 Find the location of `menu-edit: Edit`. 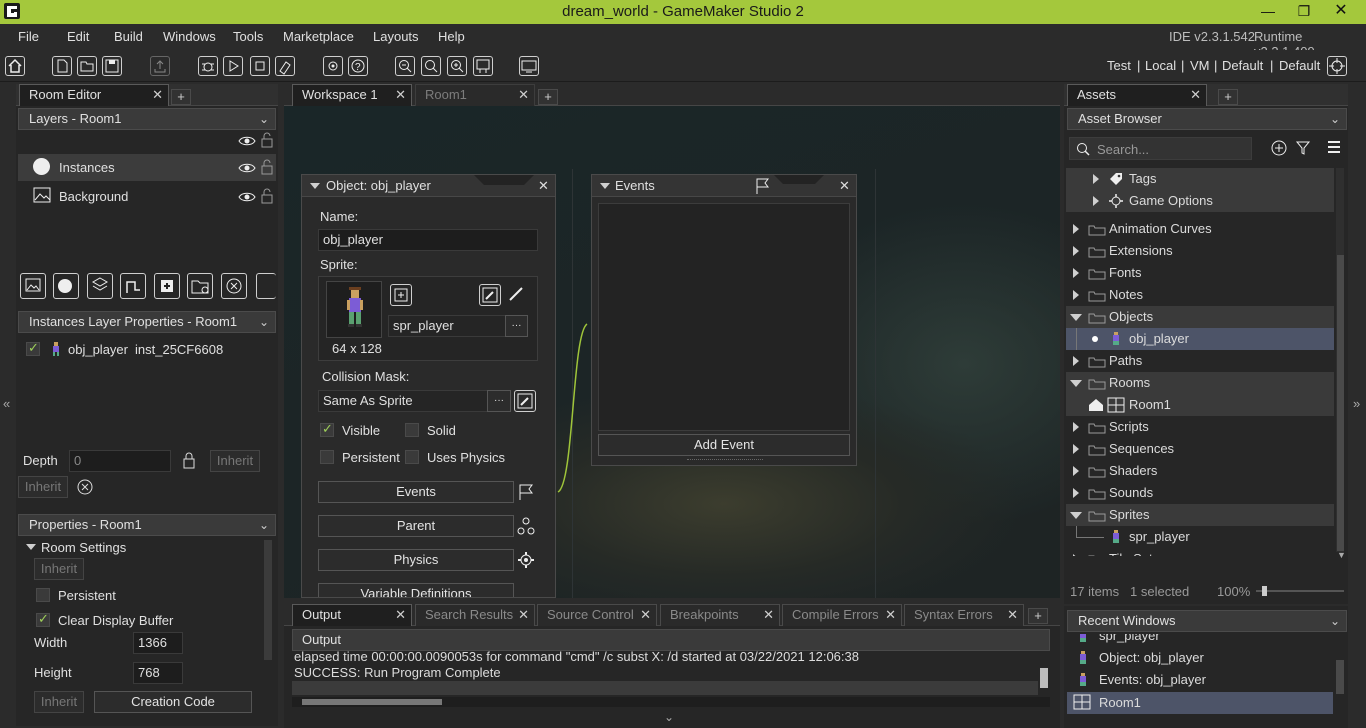

menu-edit: Edit is located at coordinates (78, 36).